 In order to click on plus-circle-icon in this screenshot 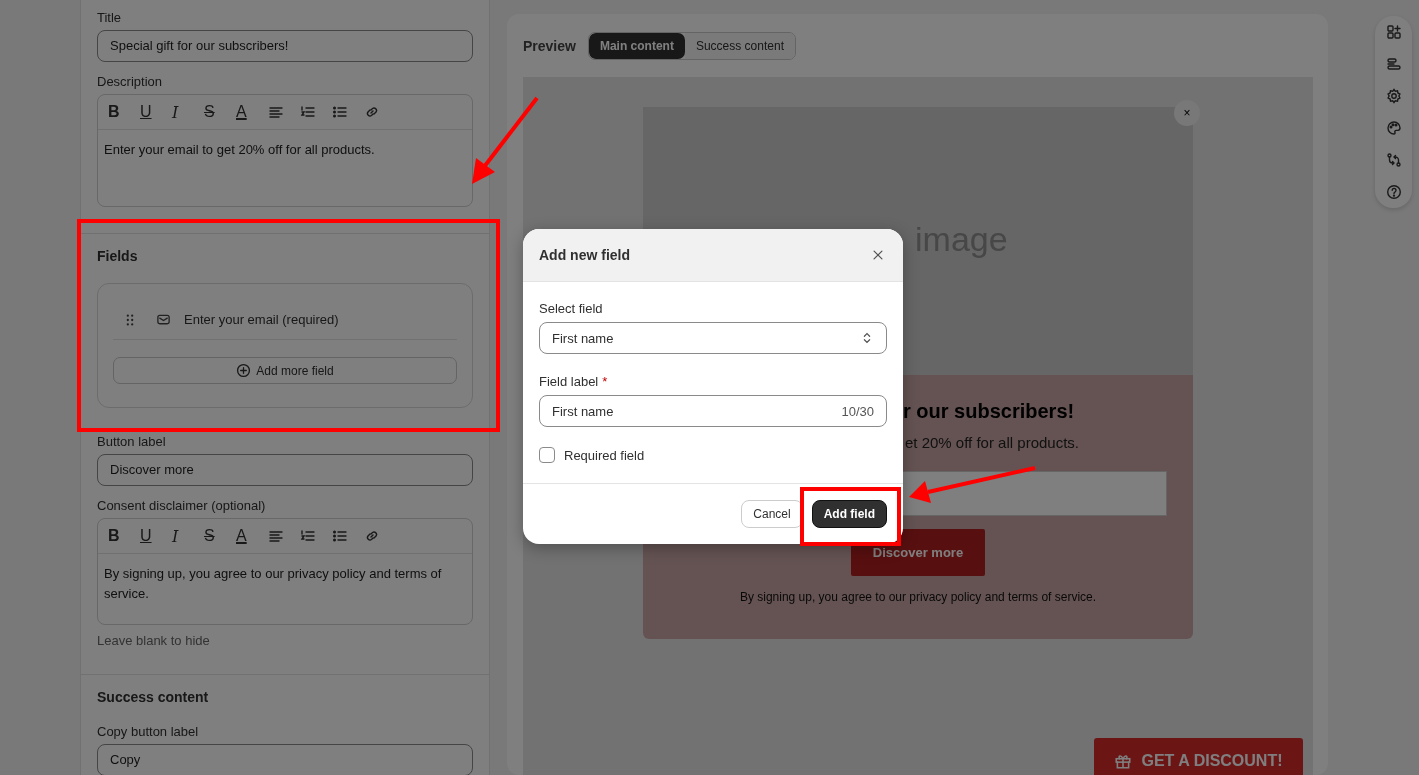, I will do `click(244, 370)`.